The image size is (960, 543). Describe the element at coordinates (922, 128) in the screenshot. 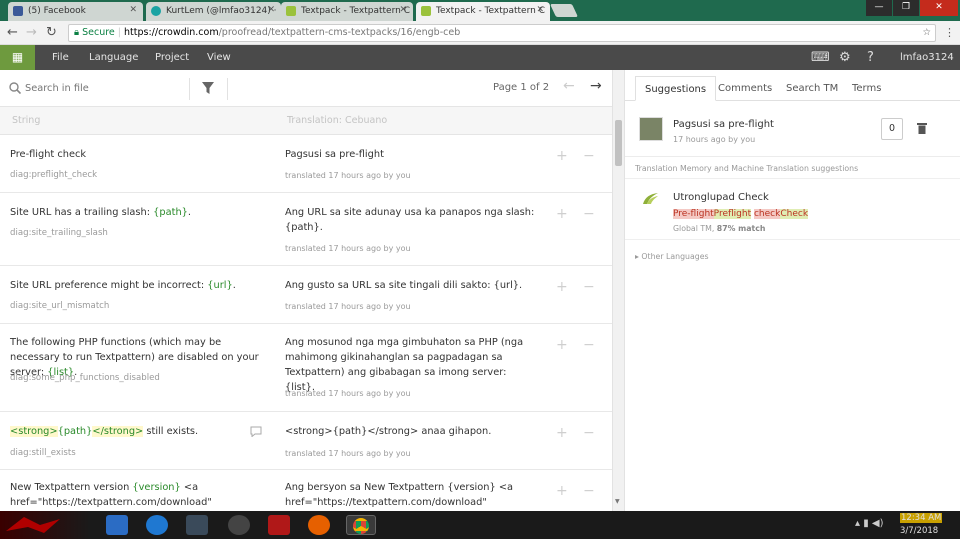

I see `trash-icon` at that location.